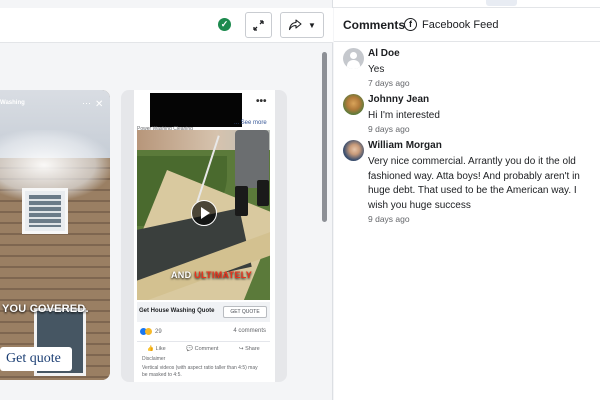 This screenshot has height=400, width=600. I want to click on expand-arrows-icon, so click(258, 25).